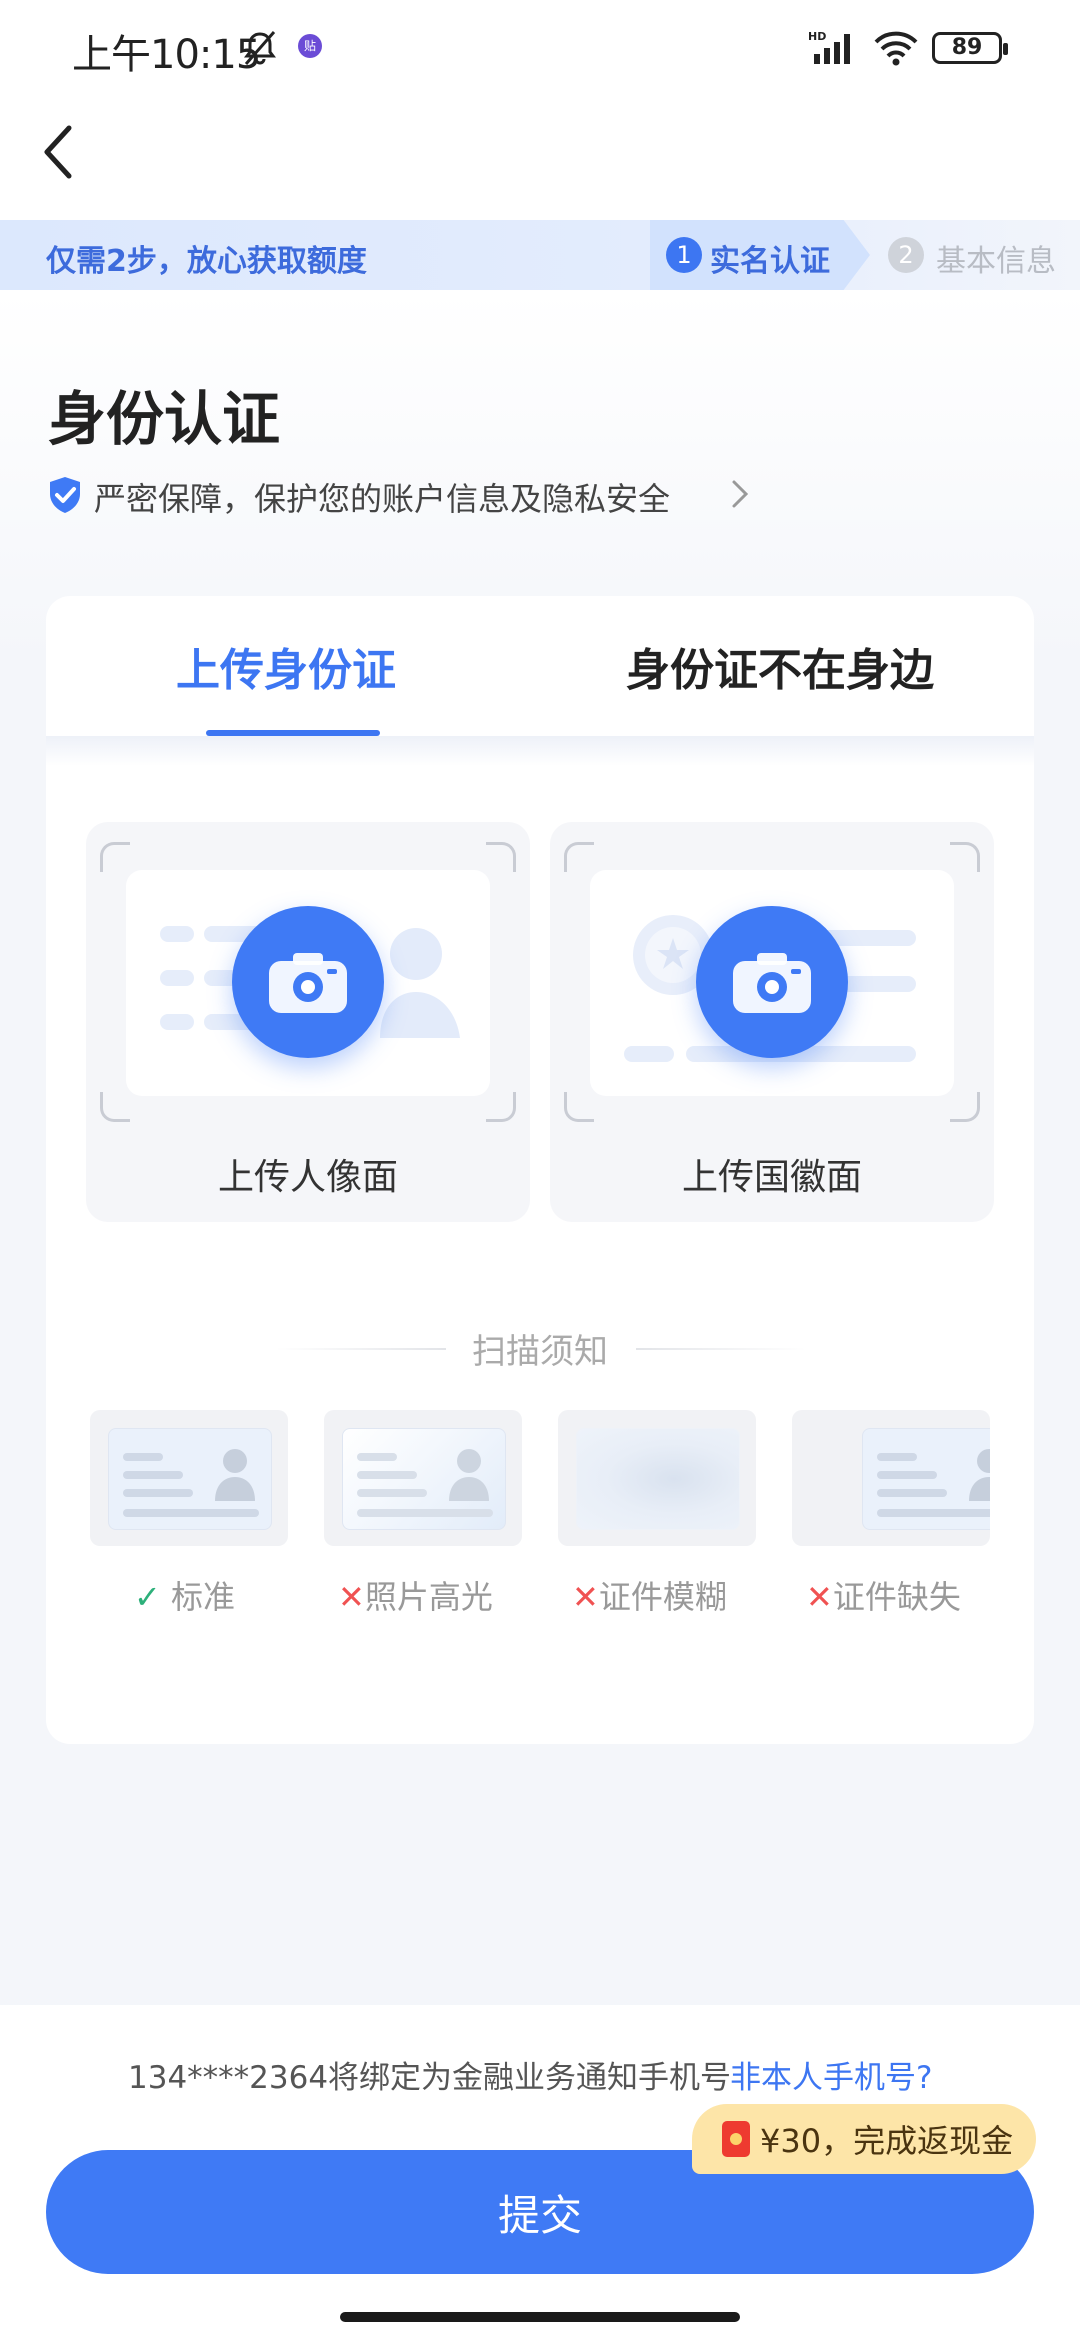  I want to click on status-time: 上午10:15, so click(166, 55).